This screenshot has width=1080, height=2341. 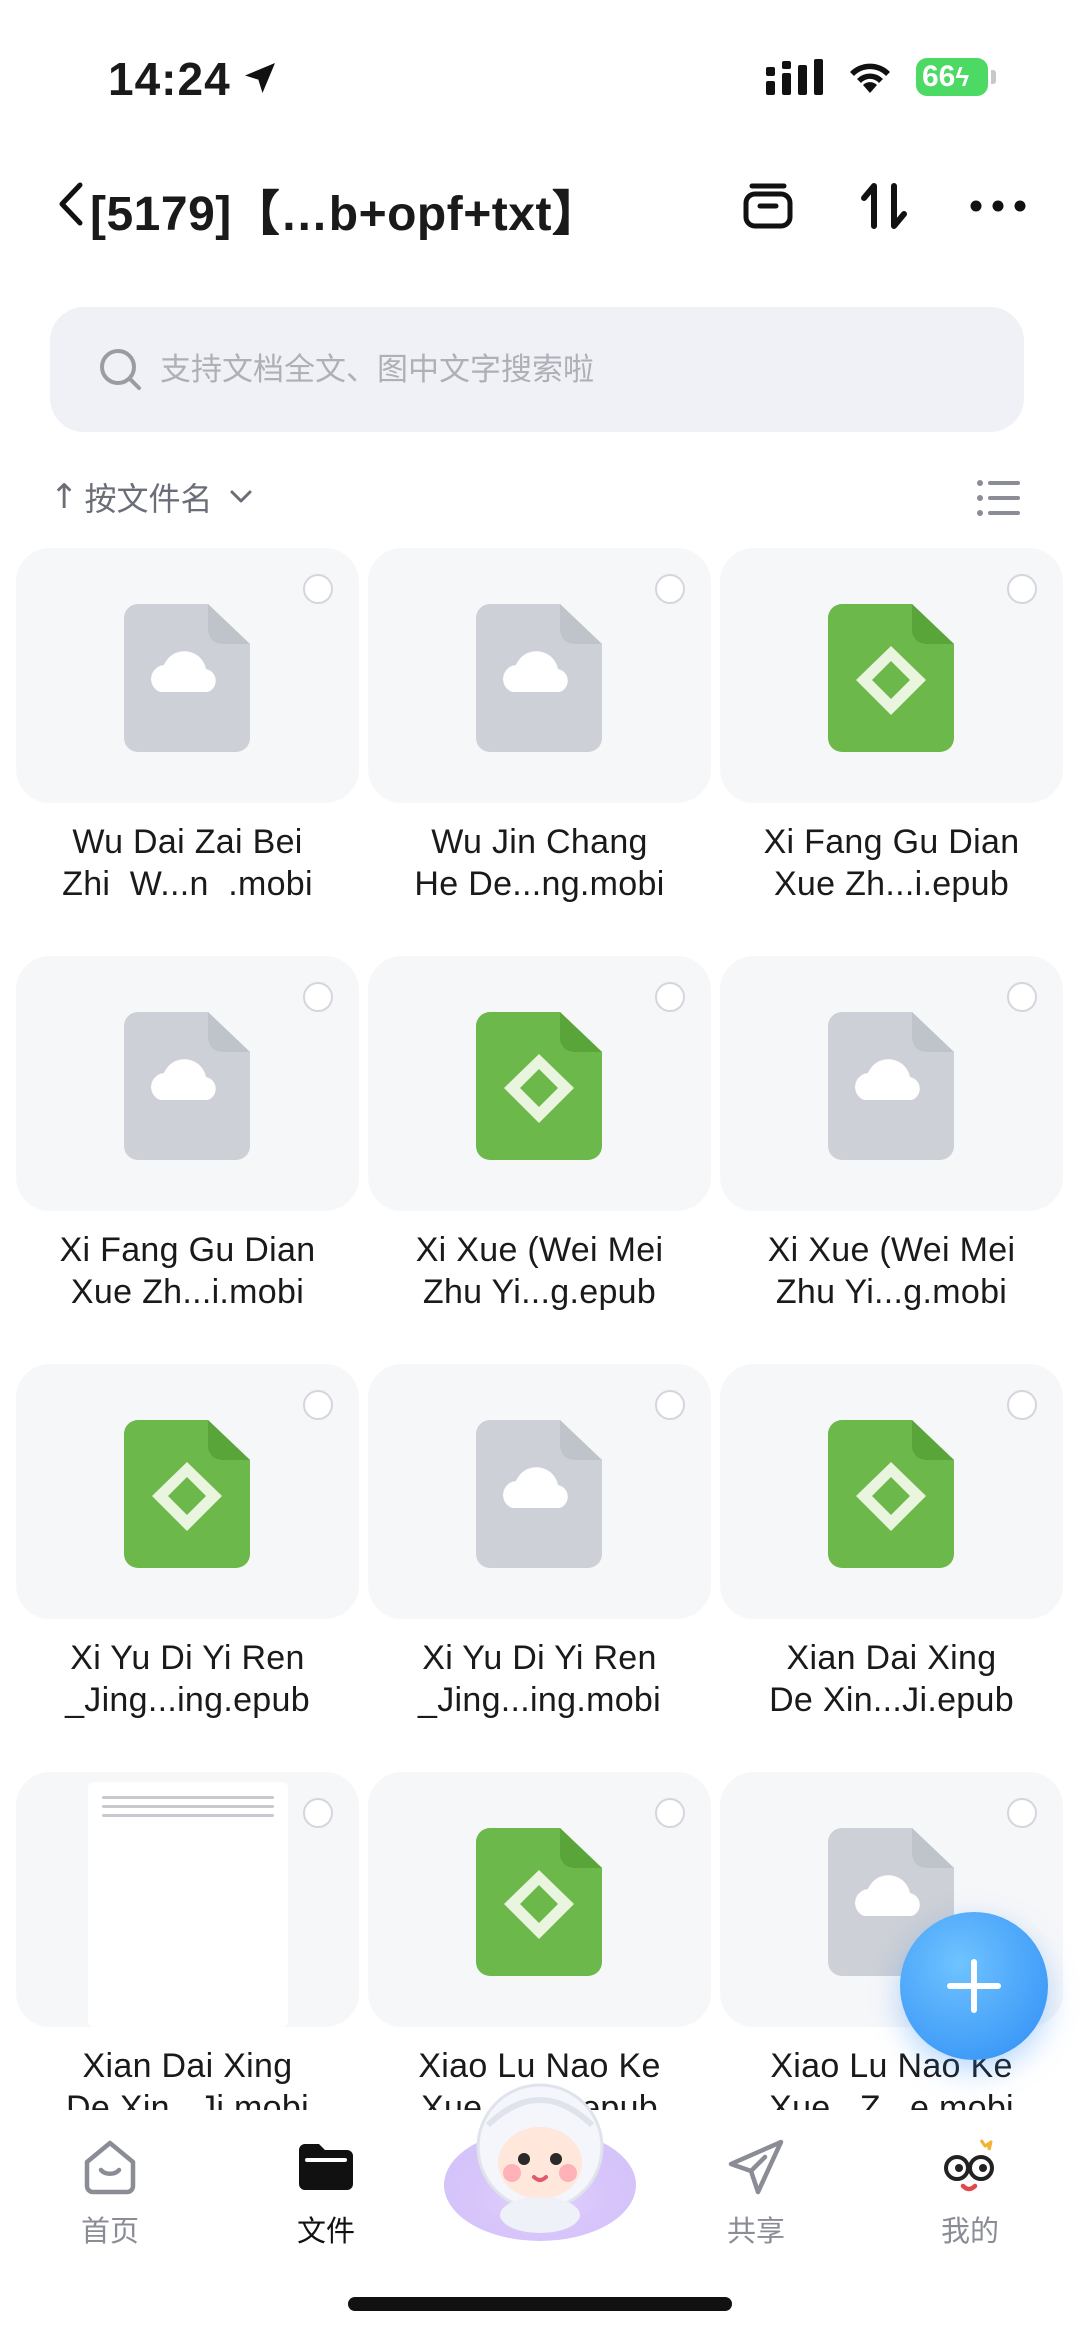 I want to click on plus-icon, so click(x=974, y=1986).